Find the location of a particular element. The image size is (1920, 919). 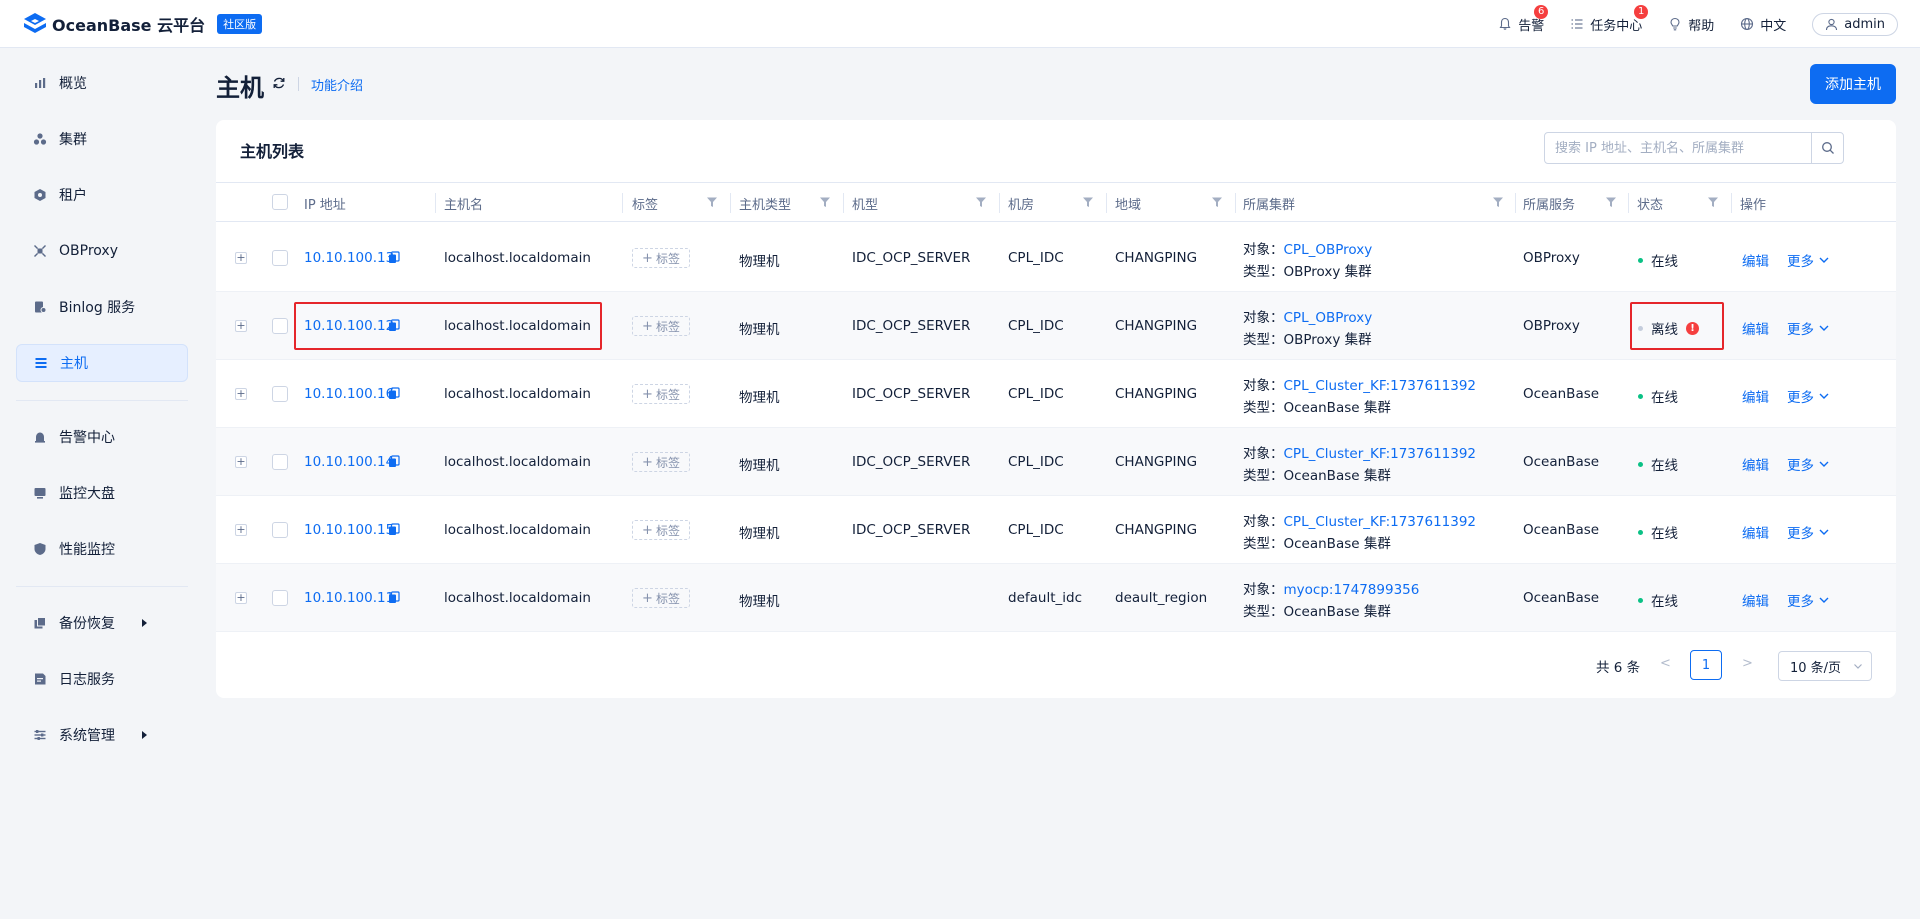

add-host-button: 添加主机 is located at coordinates (1853, 84).